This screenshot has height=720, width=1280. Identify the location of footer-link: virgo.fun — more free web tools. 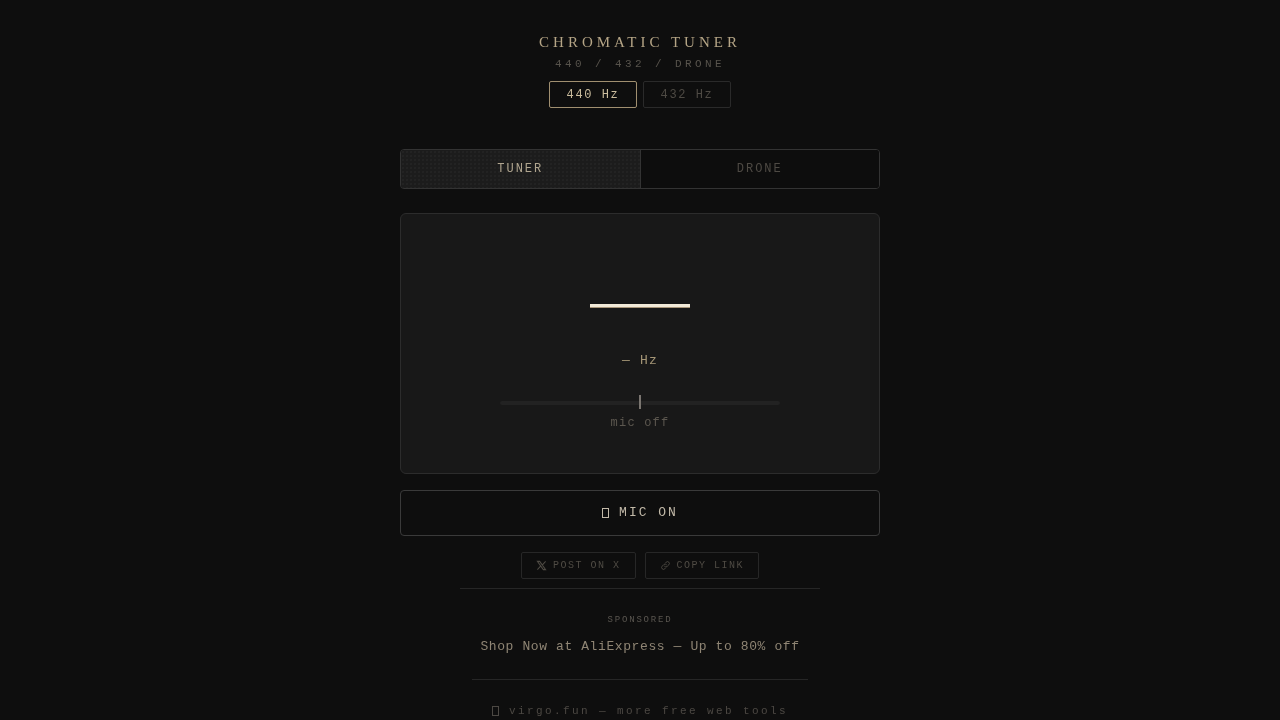
(648, 711).